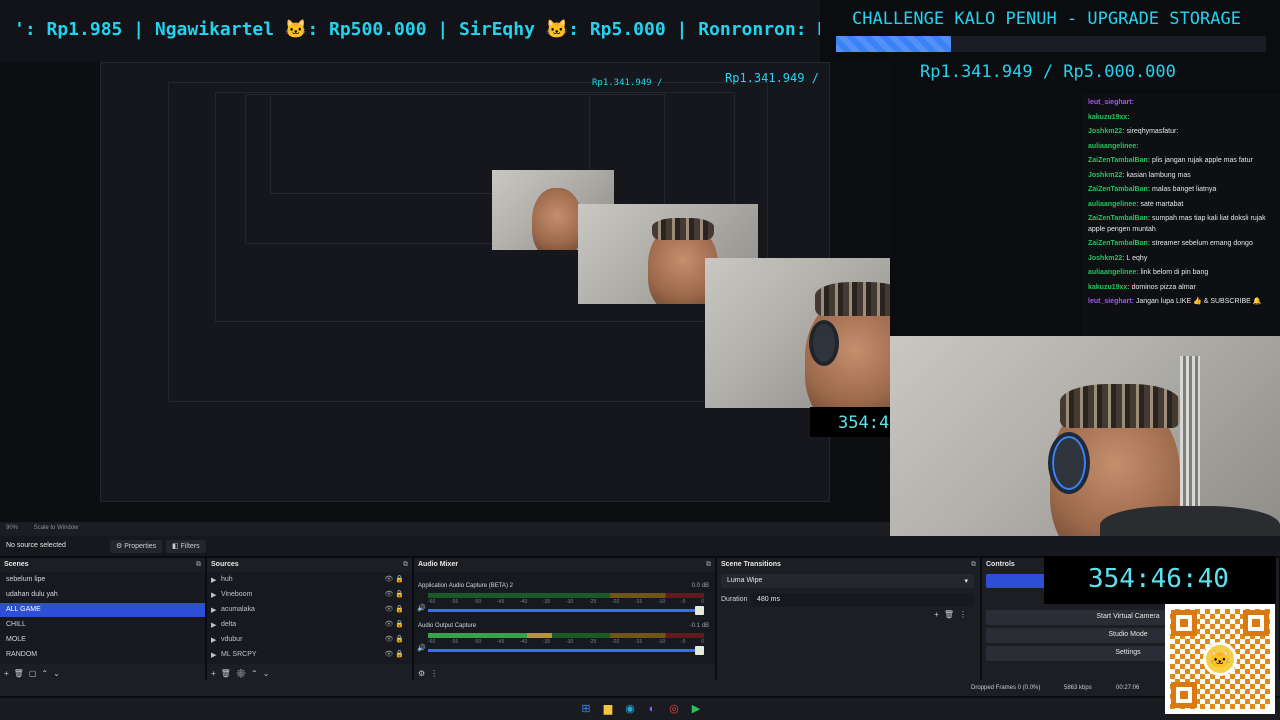 The width and height of the screenshot is (1280, 720). I want to click on zoom-level: 90%, so click(12, 528).